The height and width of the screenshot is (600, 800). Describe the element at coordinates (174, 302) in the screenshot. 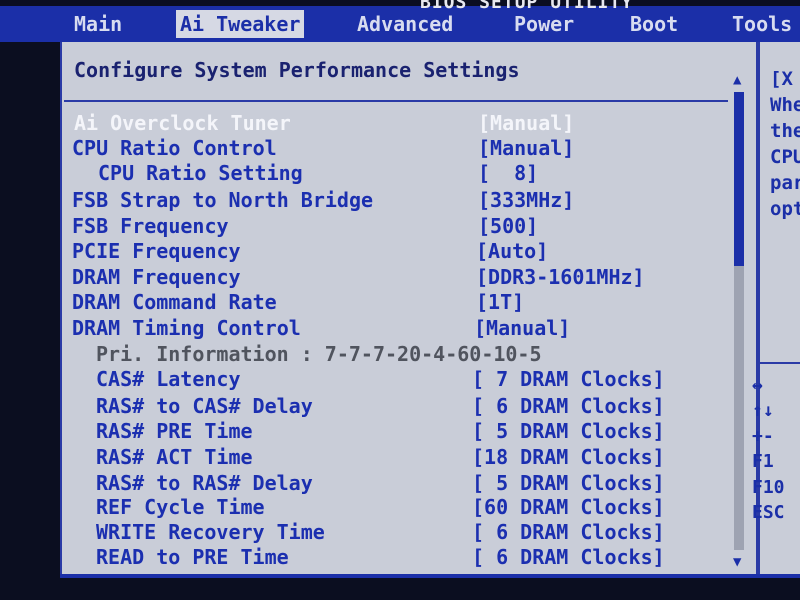

I see `setting-label: DRAM Command Rate` at that location.